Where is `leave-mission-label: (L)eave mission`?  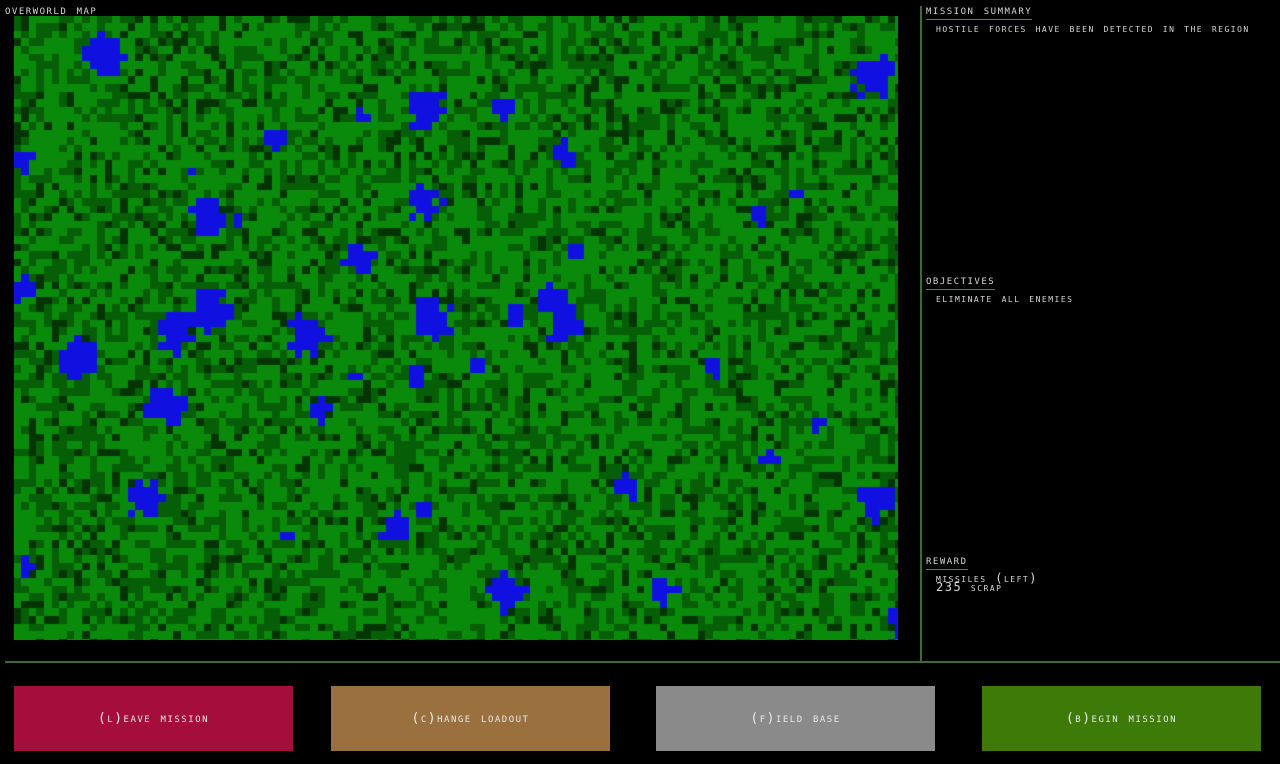 leave-mission-label: (L)eave mission is located at coordinates (153, 718).